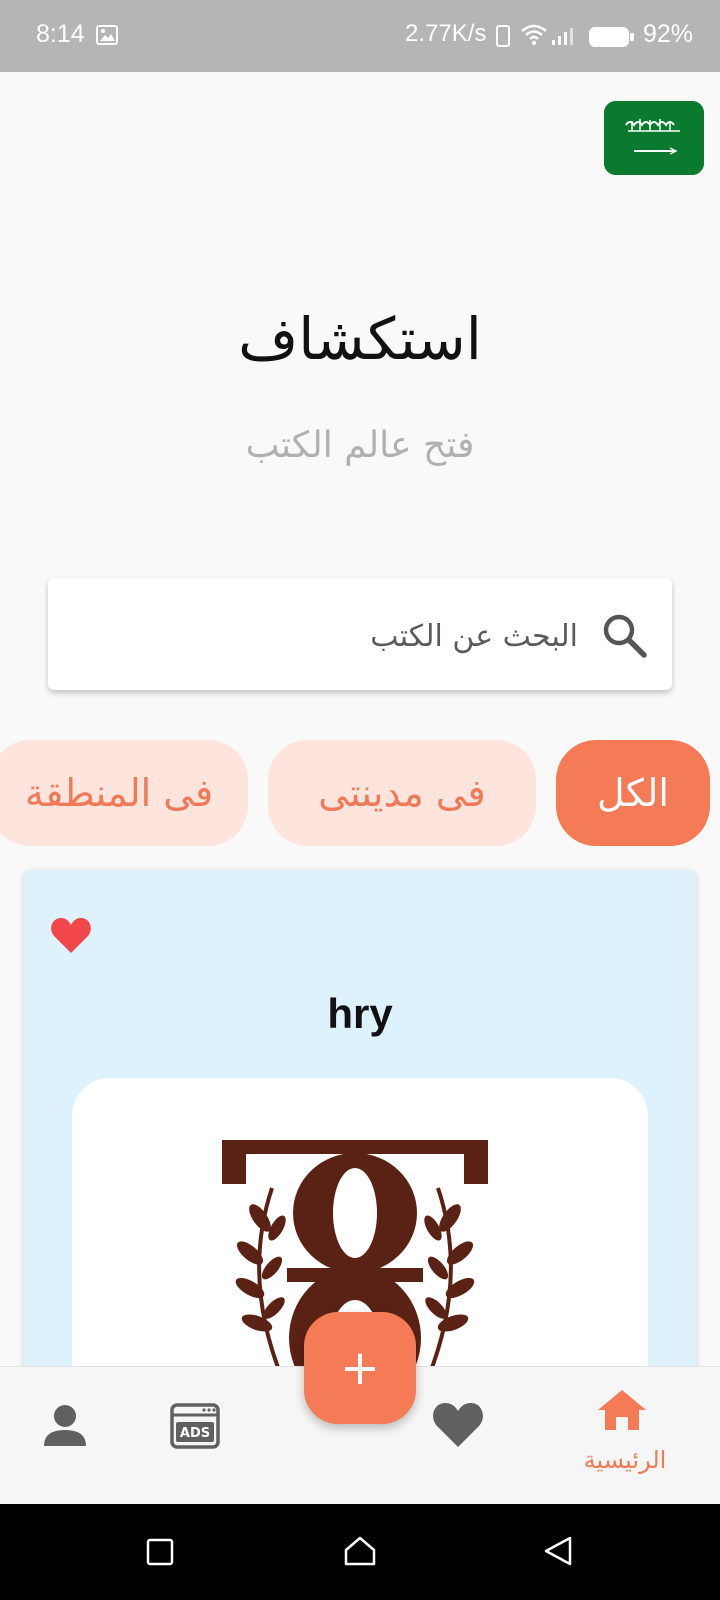 The height and width of the screenshot is (1600, 720). Describe the element at coordinates (402, 793) in the screenshot. I see `filter-chip-my-city: فى مدينتى` at that location.